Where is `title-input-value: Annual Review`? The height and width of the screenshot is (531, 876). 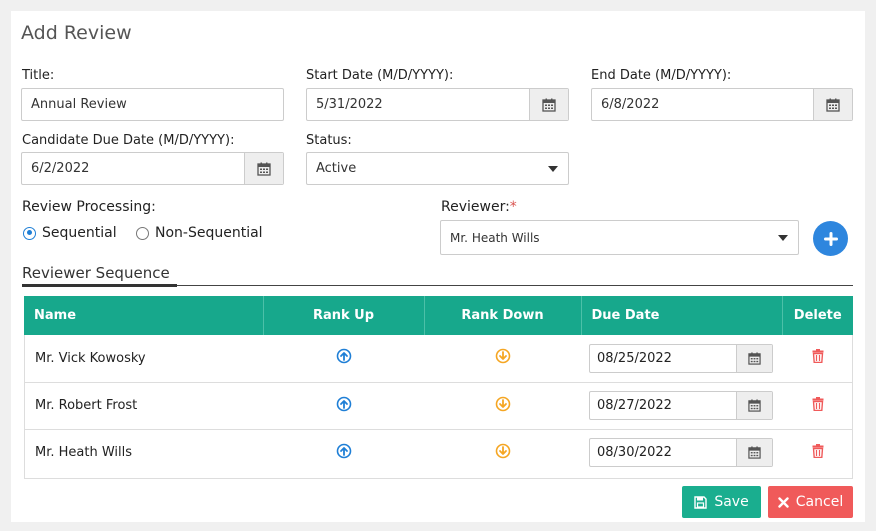
title-input-value: Annual Review is located at coordinates (79, 104).